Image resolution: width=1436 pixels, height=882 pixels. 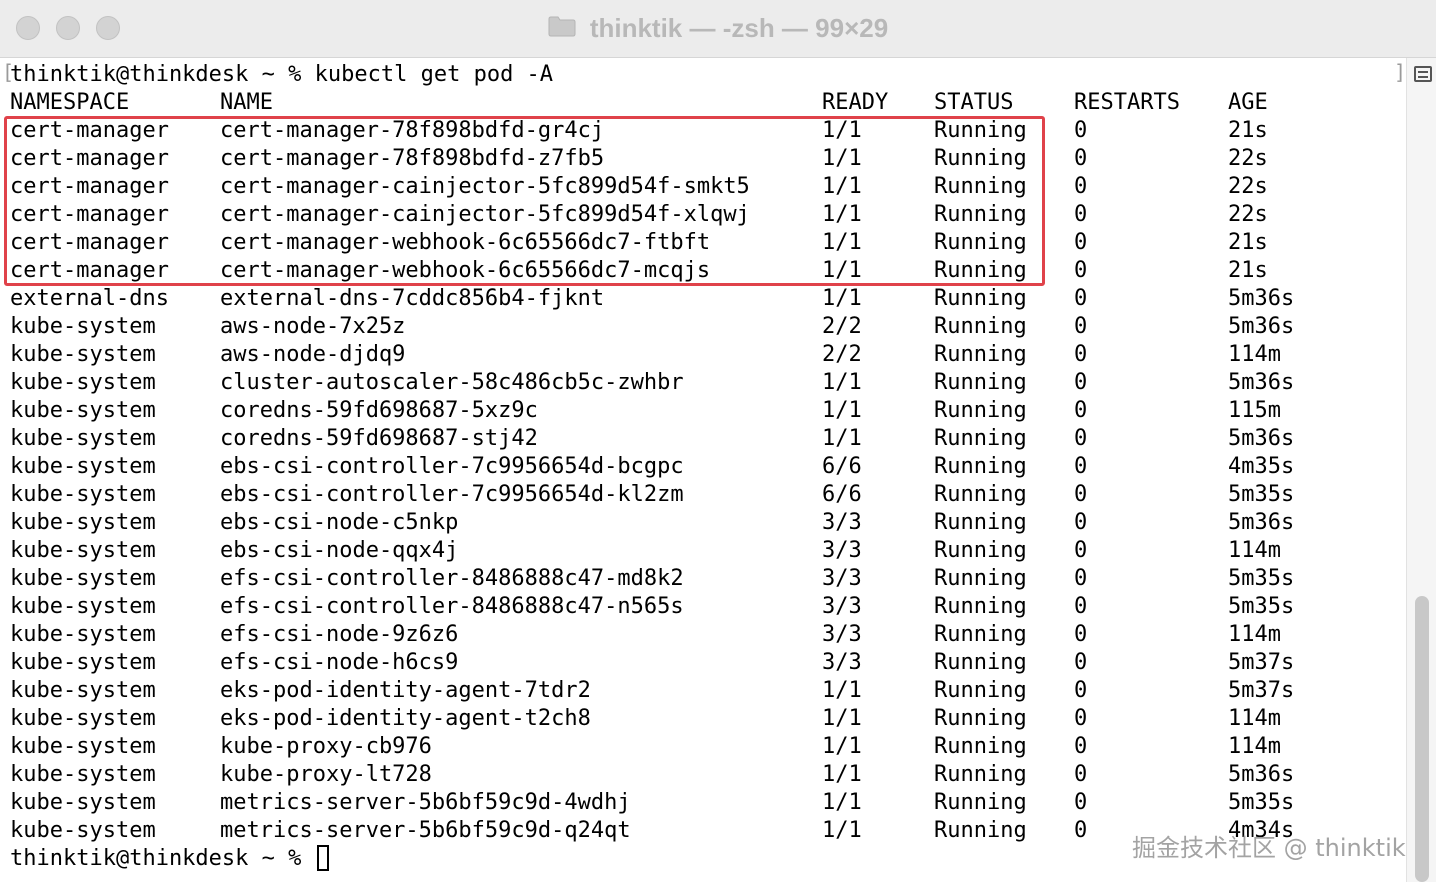 I want to click on header-age: AGE, so click(x=1248, y=102).